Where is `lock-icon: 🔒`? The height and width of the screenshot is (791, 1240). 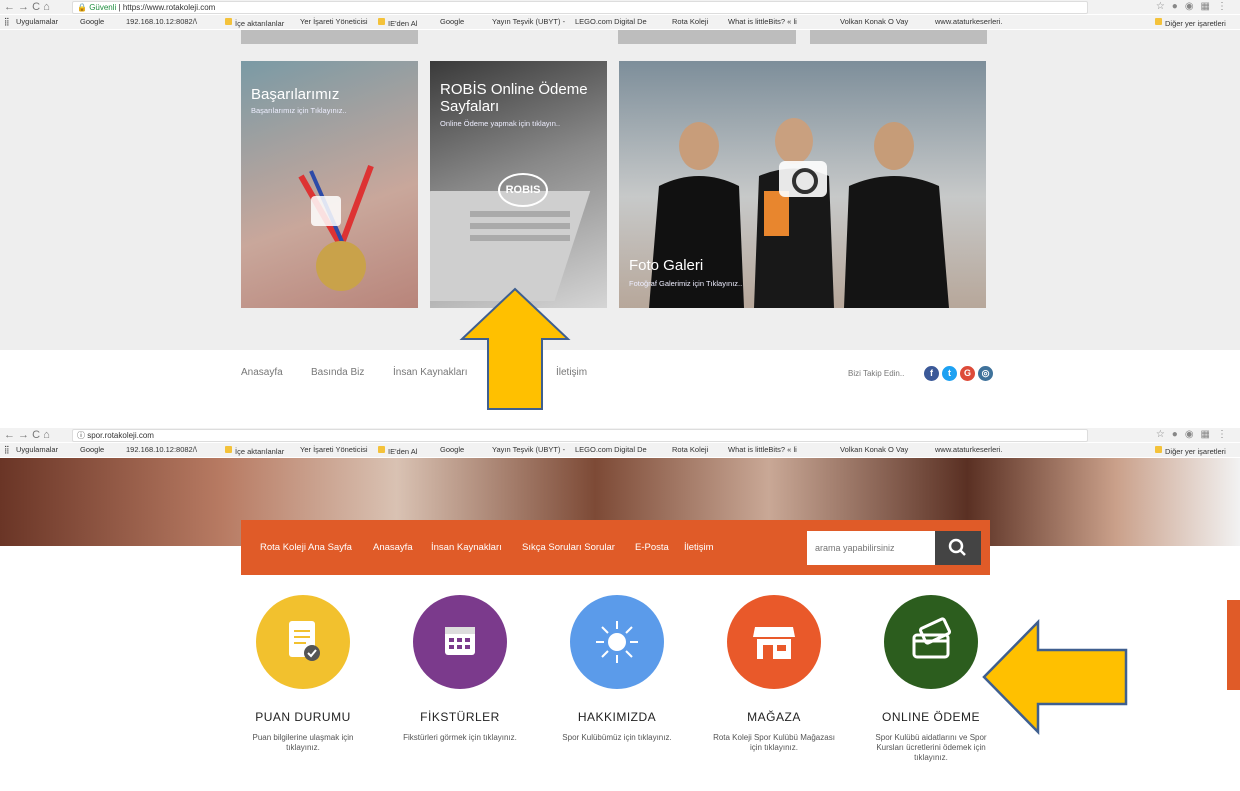 lock-icon: 🔒 is located at coordinates (83, 7).